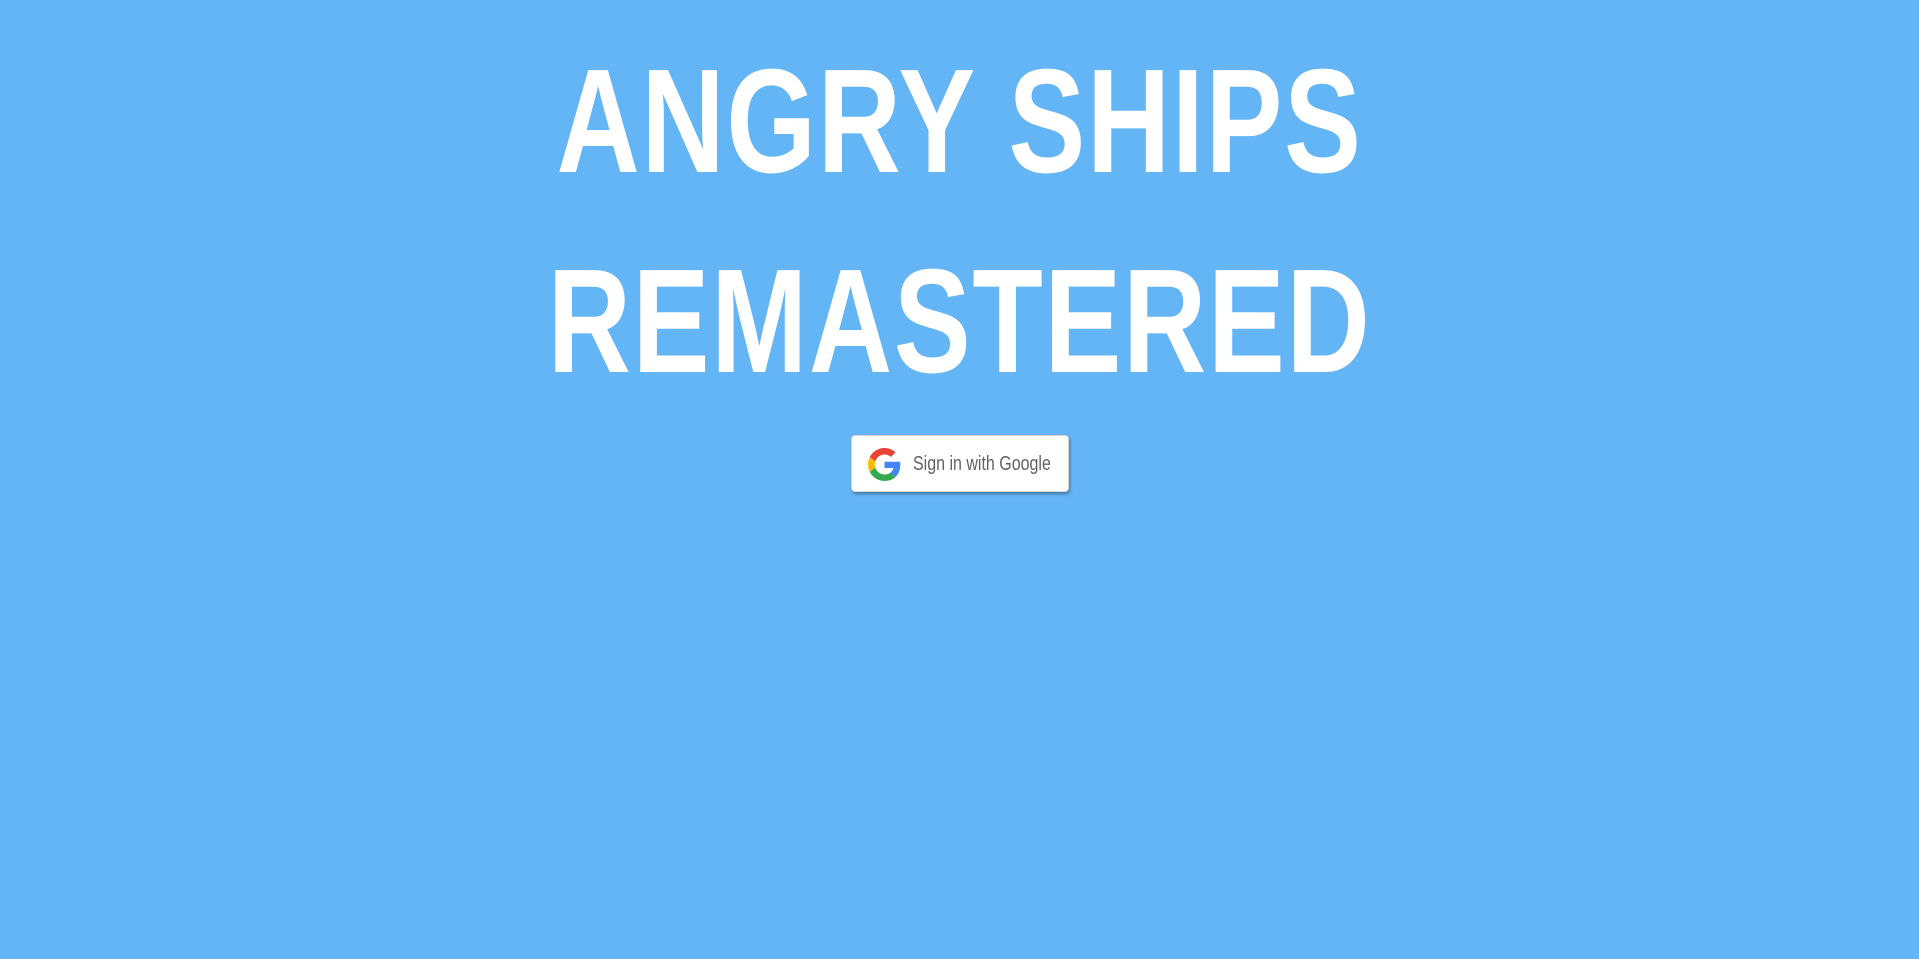 The width and height of the screenshot is (1919, 959). I want to click on game-title-line-1: ANGRY SHIPS, so click(959, 121).